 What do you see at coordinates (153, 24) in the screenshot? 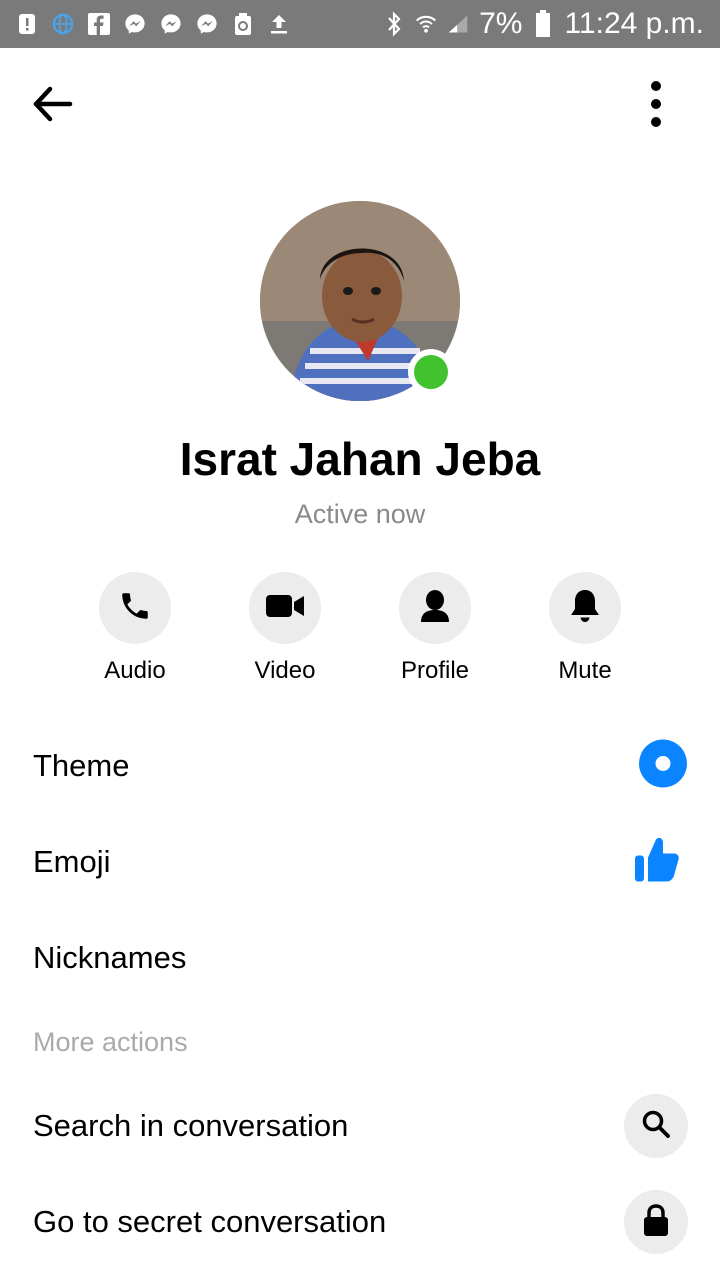
I see `notification-icons` at bounding box center [153, 24].